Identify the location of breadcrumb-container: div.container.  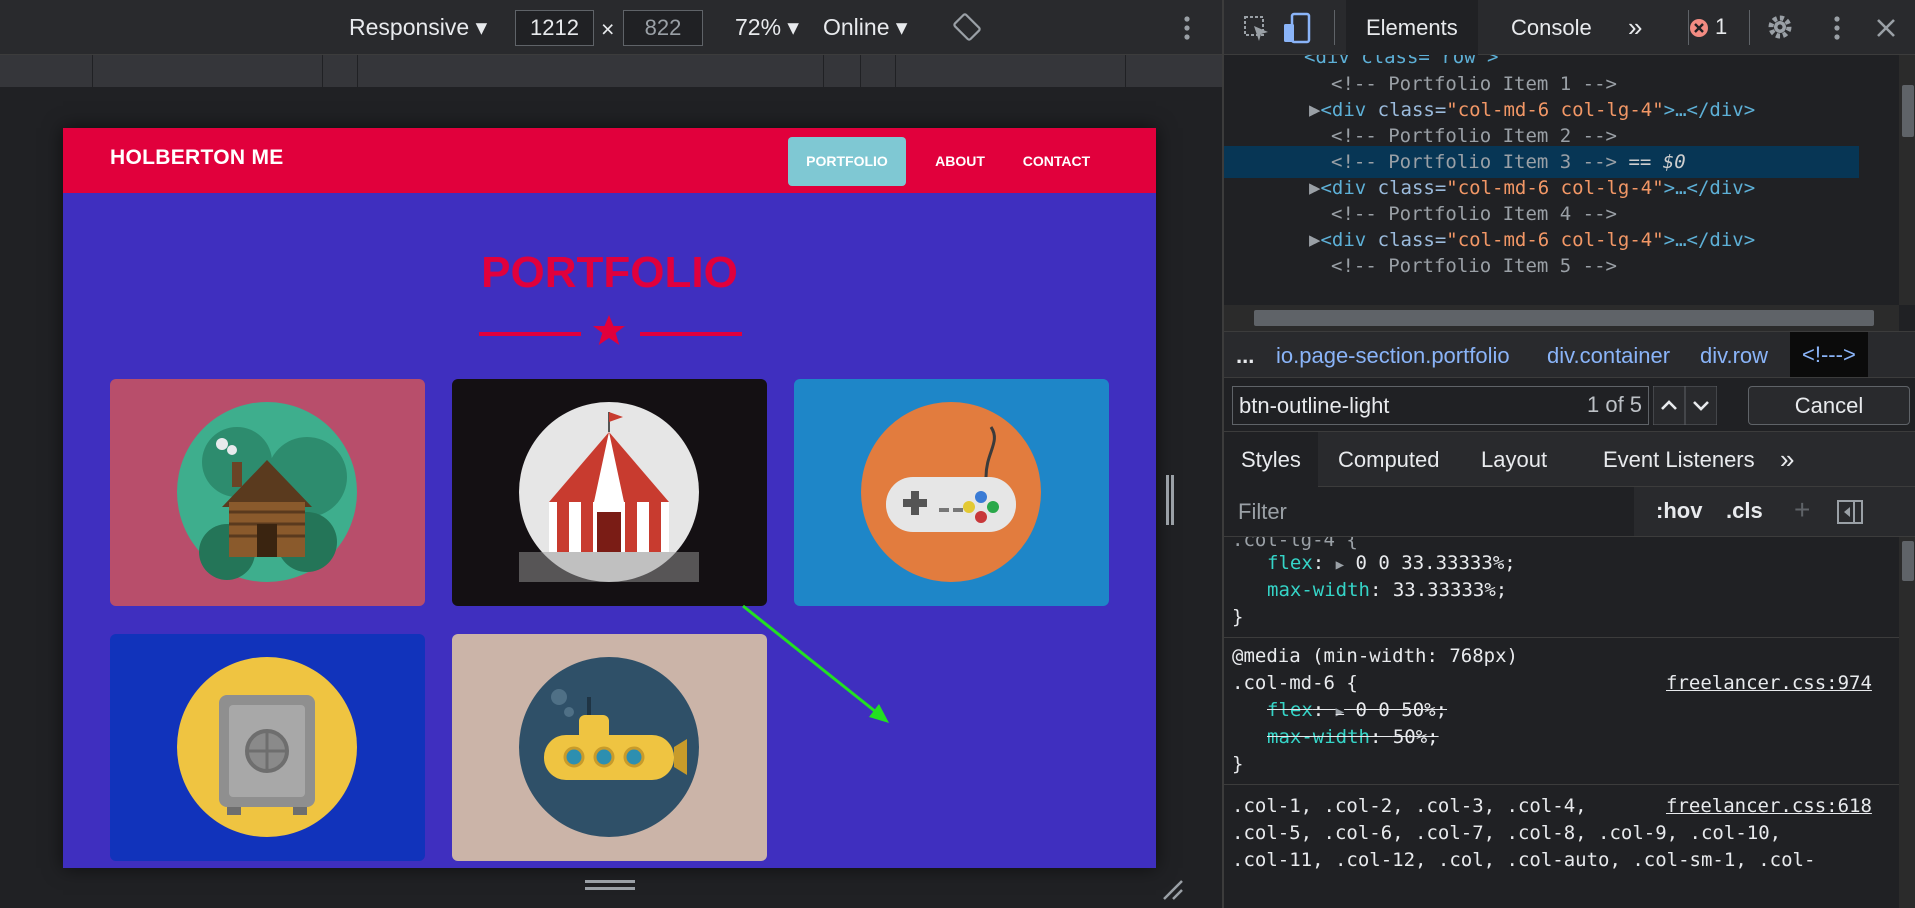
(1608, 356).